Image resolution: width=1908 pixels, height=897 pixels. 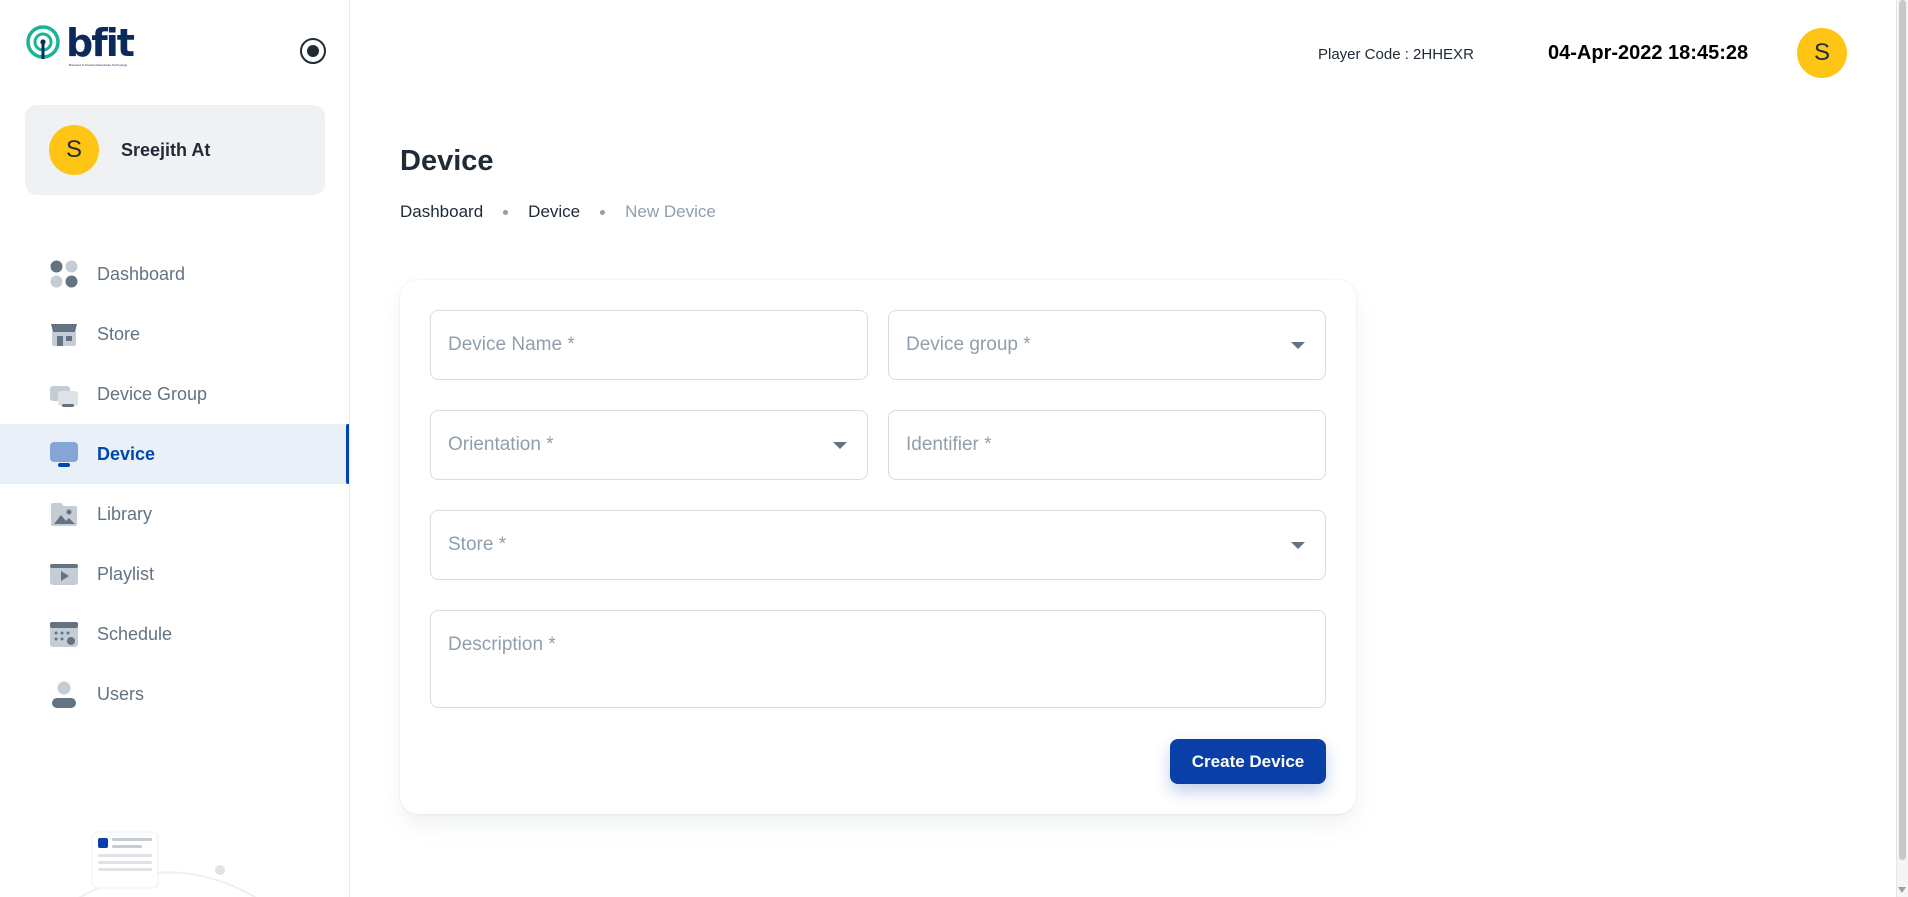 I want to click on sidebar-item-library: Library, so click(x=174, y=514).